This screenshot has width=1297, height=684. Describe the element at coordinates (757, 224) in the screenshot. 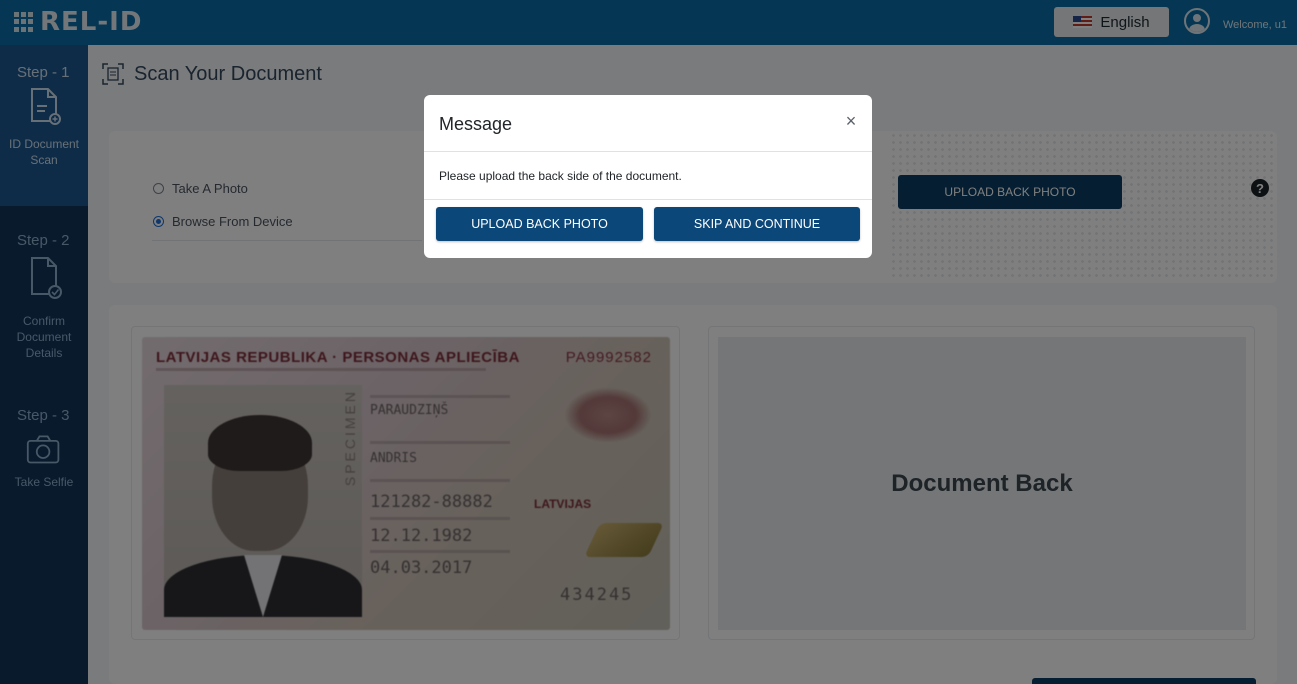

I see `dialog-skip-and-continue-button: SKIP AND CONTINUE` at that location.